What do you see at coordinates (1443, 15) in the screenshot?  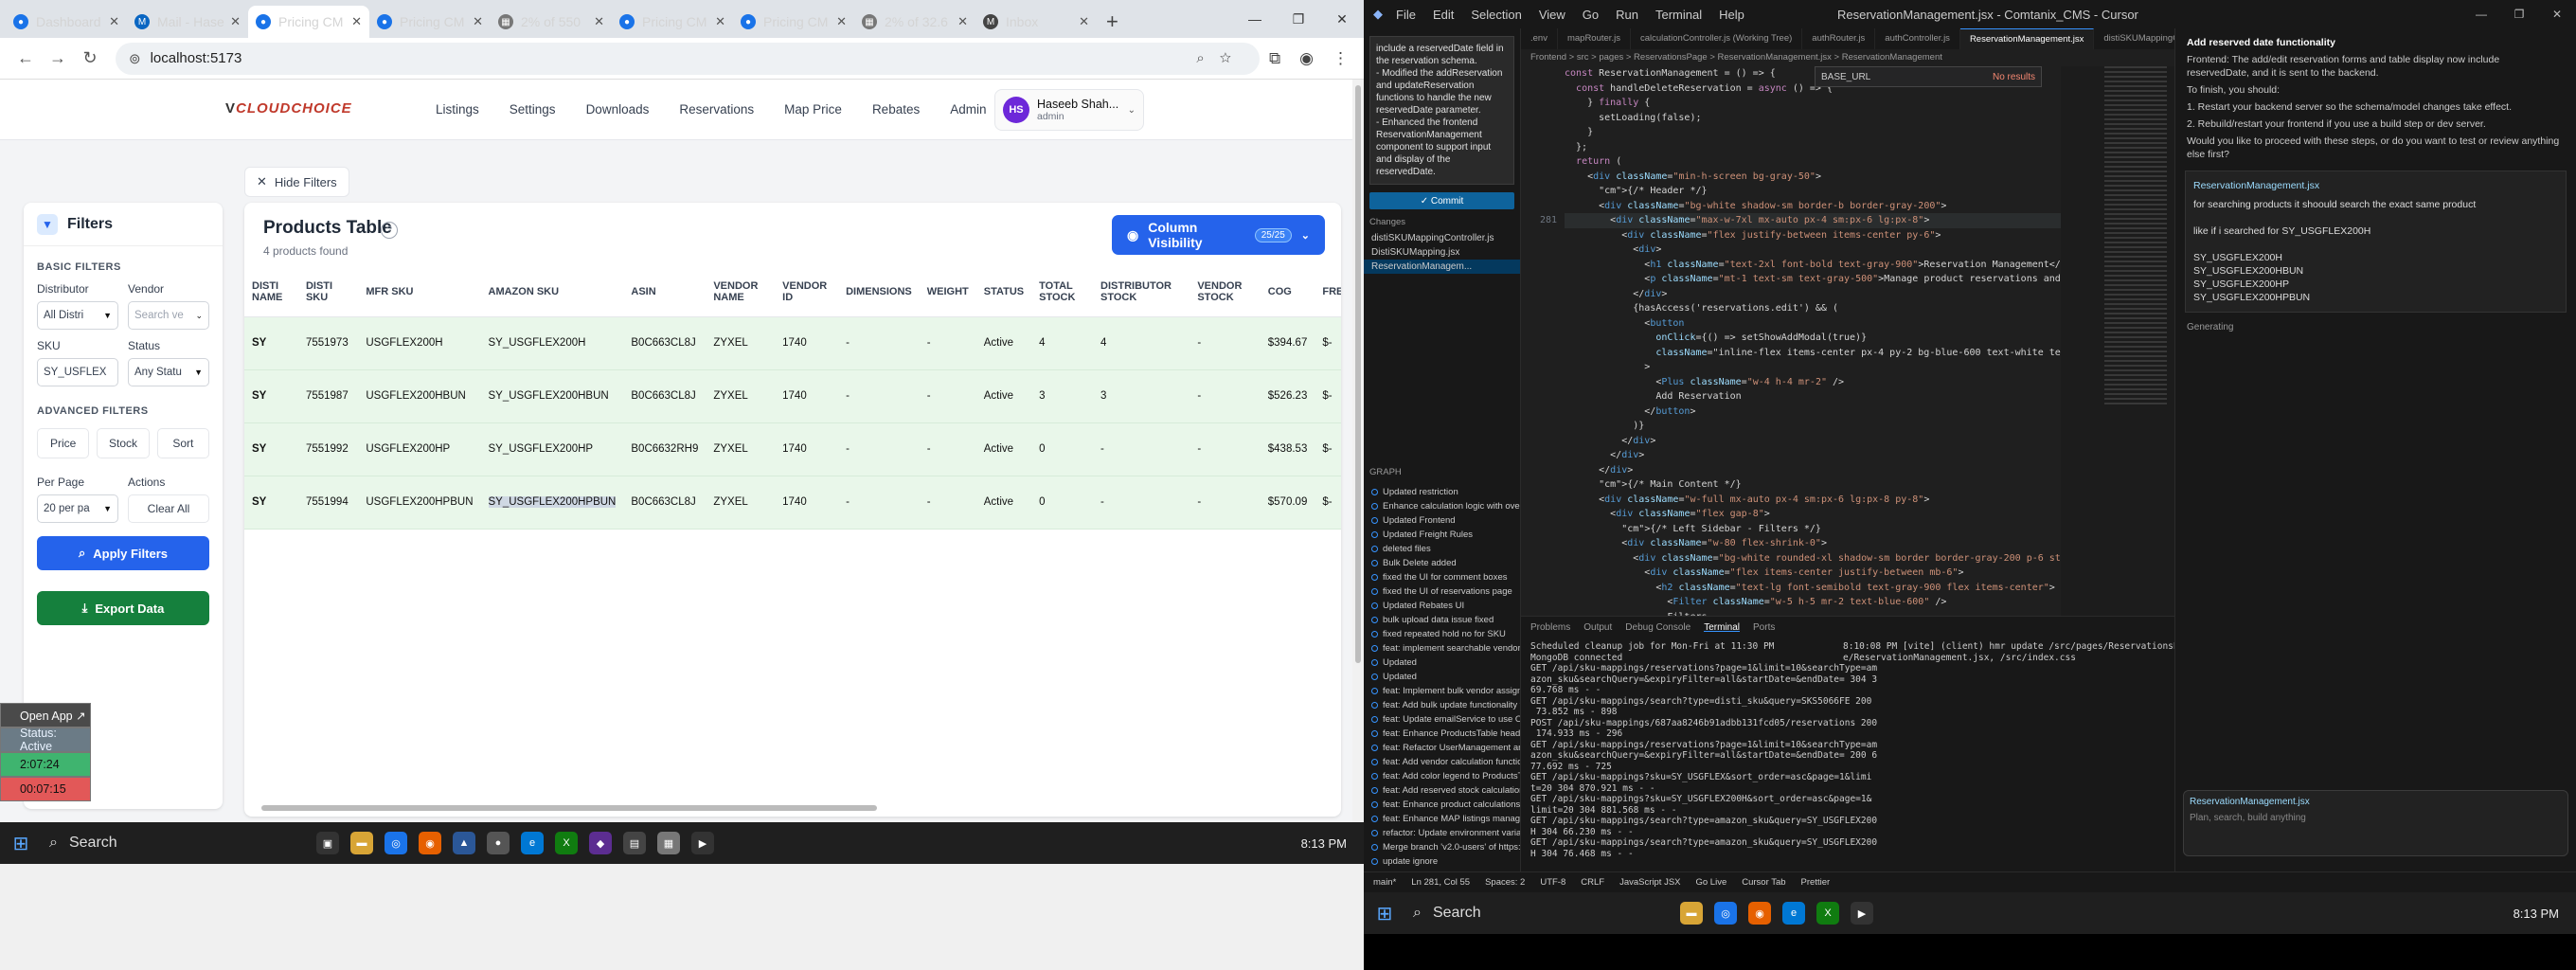 I see `menu-edit: Edit` at bounding box center [1443, 15].